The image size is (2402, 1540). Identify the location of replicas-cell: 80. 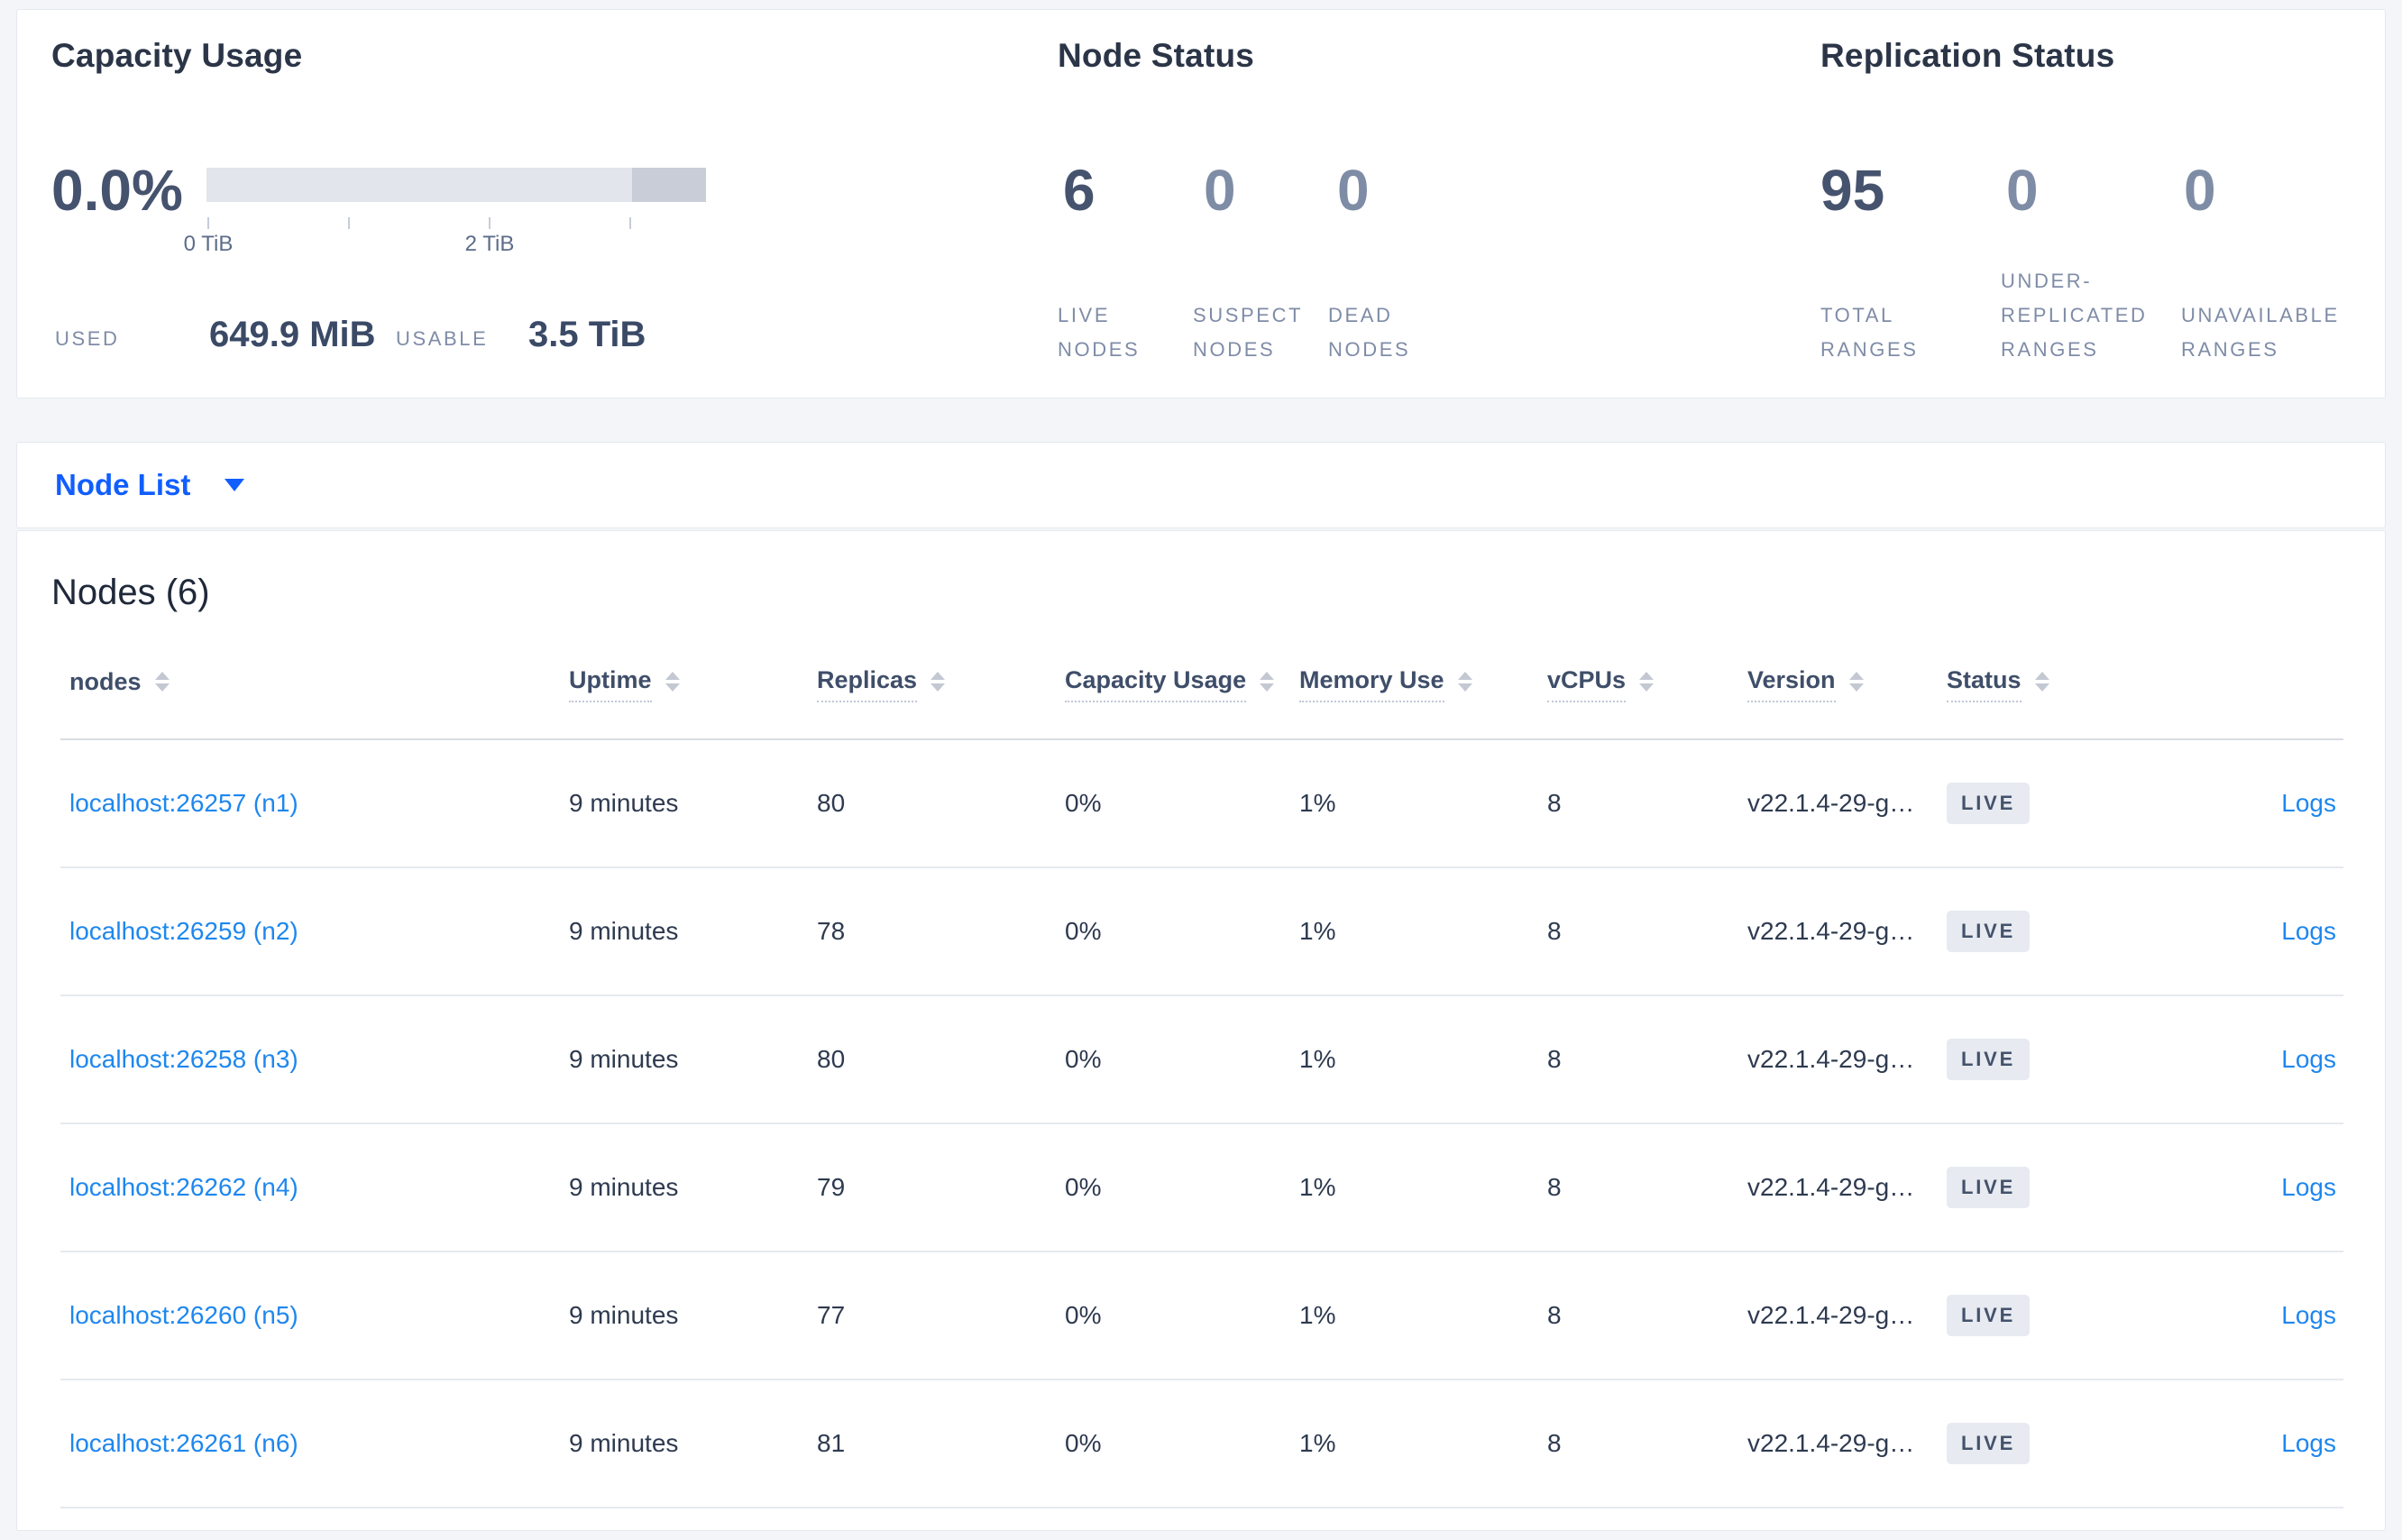
(831, 1059).